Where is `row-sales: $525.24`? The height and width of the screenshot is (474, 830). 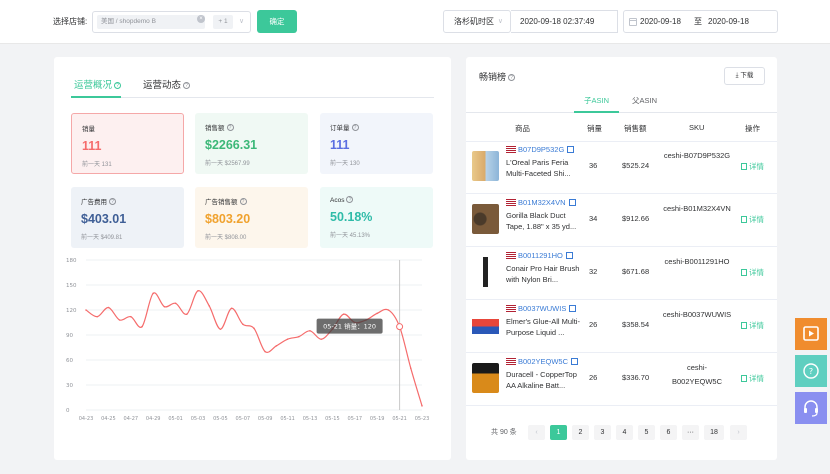
row-sales: $525.24 is located at coordinates (636, 165).